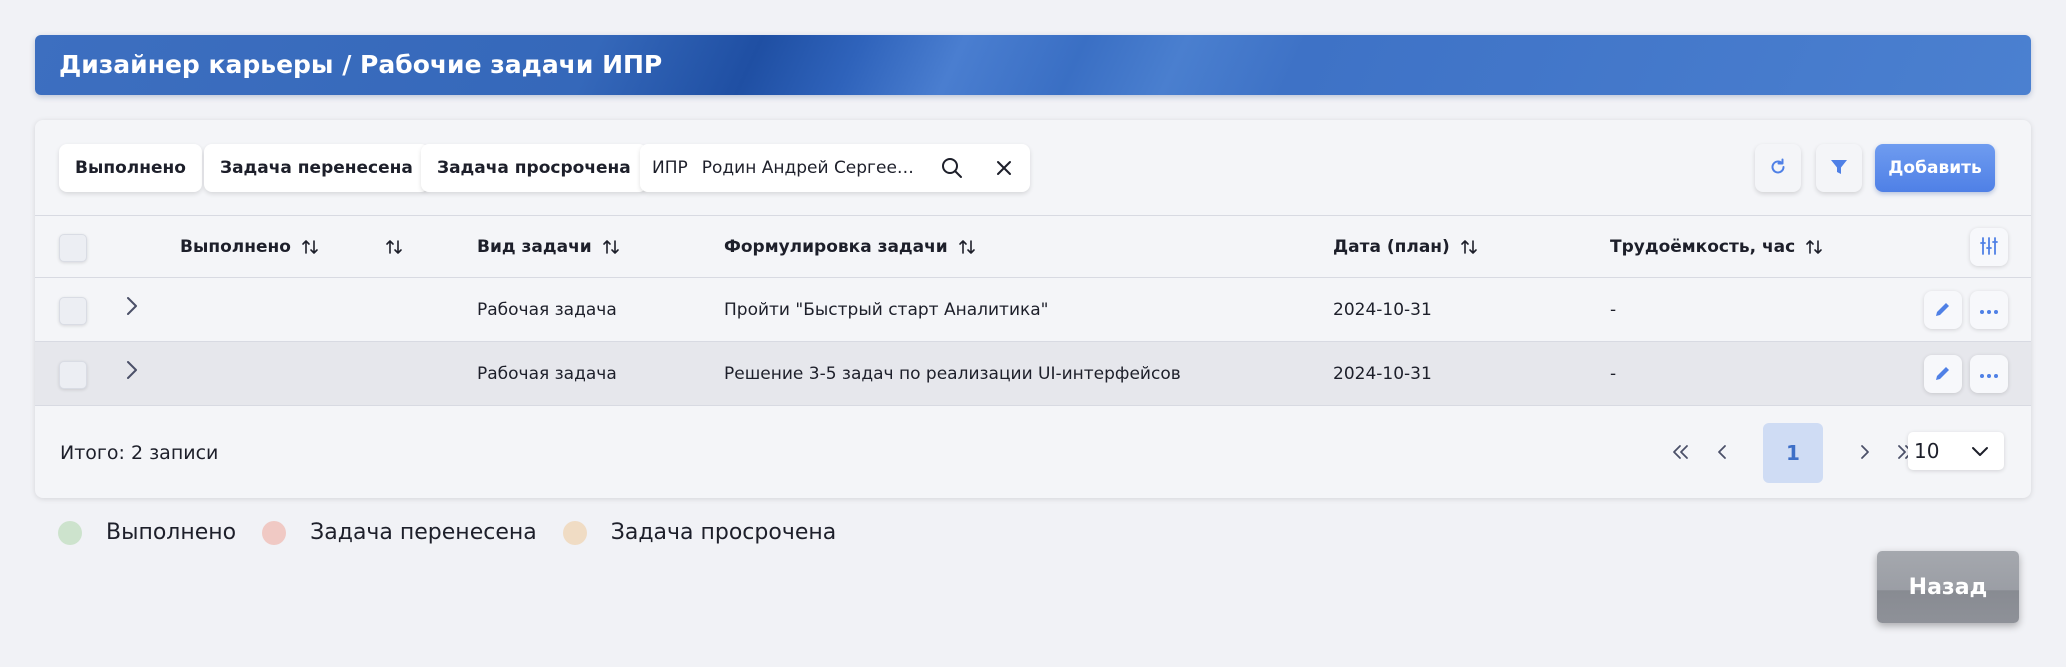  What do you see at coordinates (1004, 168) in the screenshot?
I see `close-icon` at bounding box center [1004, 168].